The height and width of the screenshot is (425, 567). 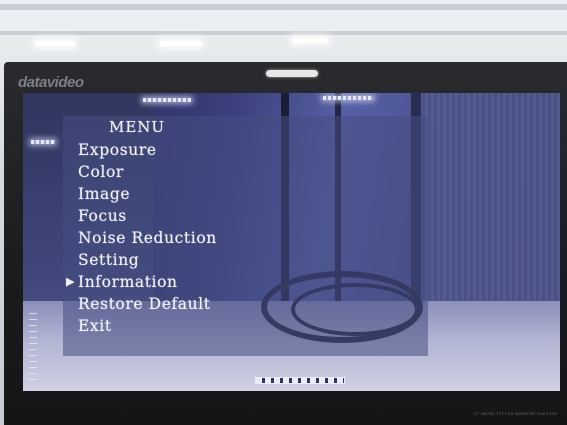 I want to click on menu-item-focus: ▶ Focus, so click(x=140, y=216).